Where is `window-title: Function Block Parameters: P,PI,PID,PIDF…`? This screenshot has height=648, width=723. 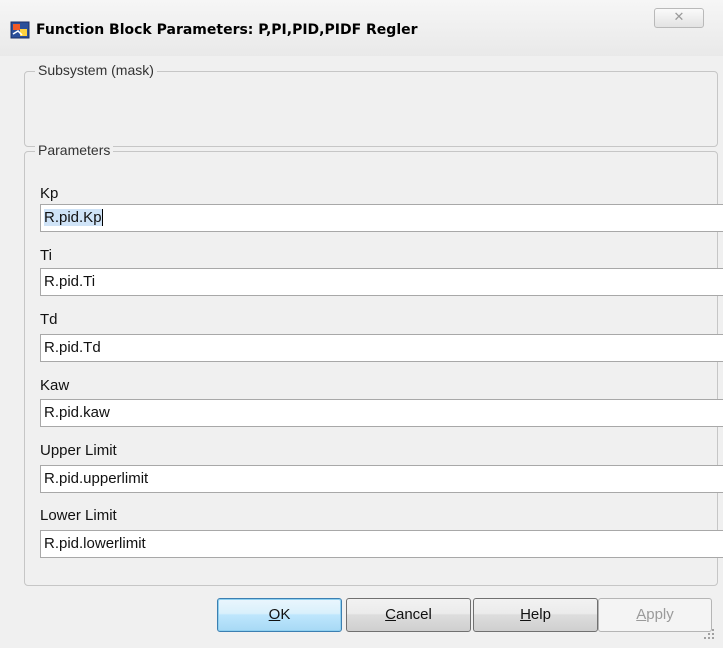
window-title: Function Block Parameters: P,PI,PID,PIDF… is located at coordinates (227, 30).